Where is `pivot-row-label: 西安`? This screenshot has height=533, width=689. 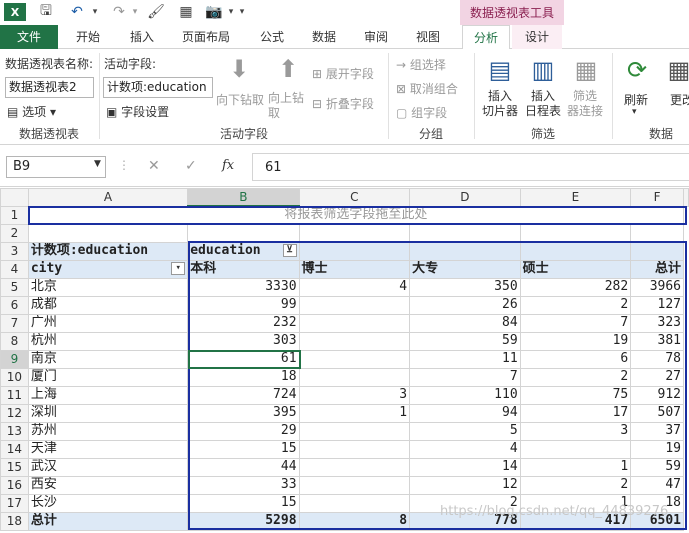 pivot-row-label: 西安 is located at coordinates (108, 485).